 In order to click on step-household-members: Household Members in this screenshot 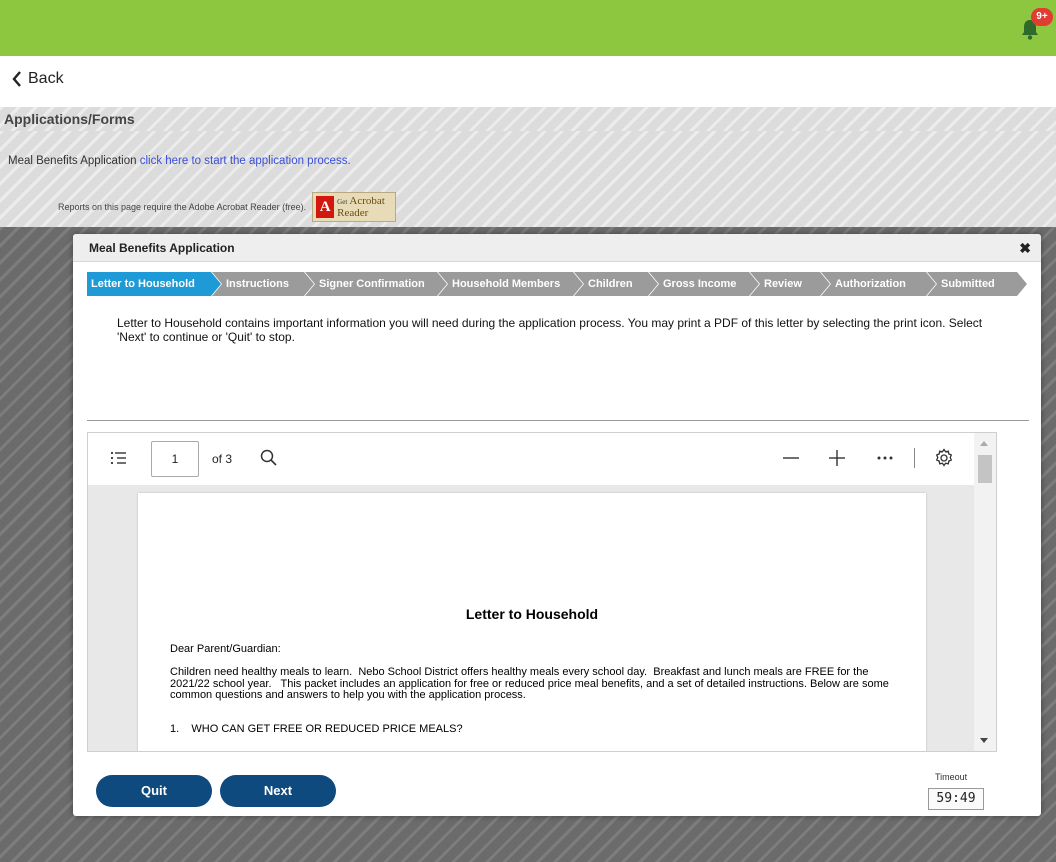, I will do `click(510, 284)`.